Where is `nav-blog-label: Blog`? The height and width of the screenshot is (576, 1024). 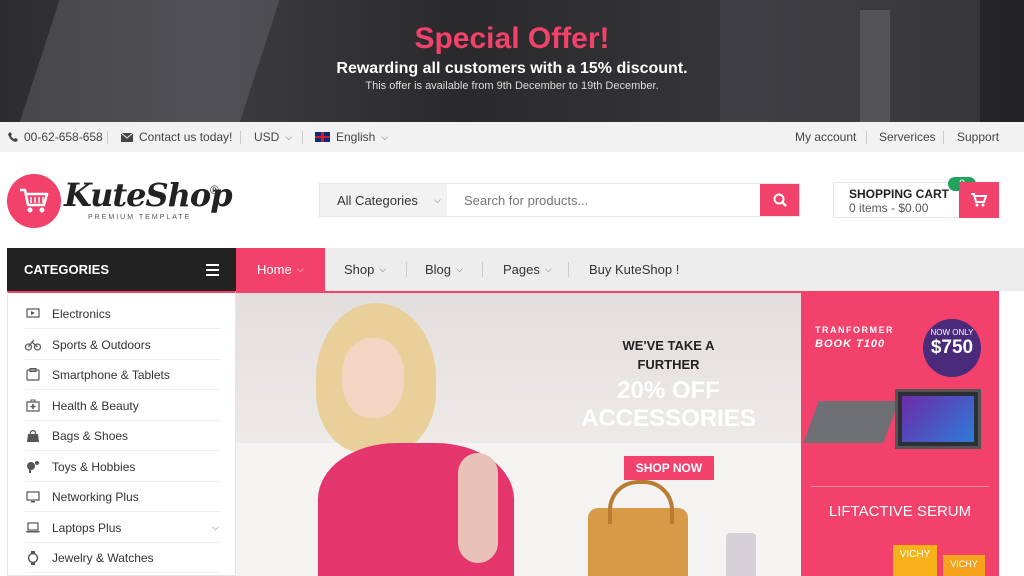 nav-blog-label: Blog is located at coordinates (438, 269).